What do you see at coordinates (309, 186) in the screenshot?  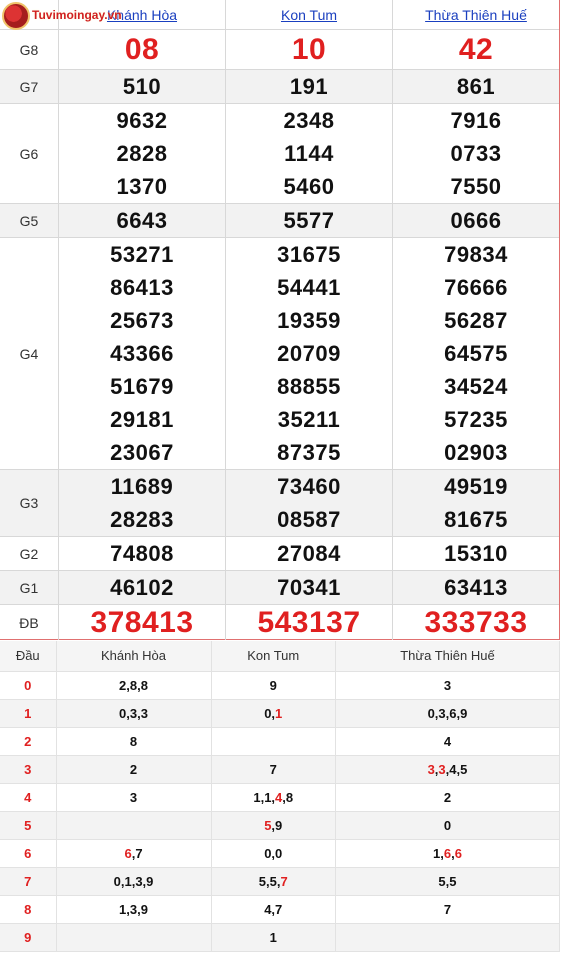 I see `prize-number: 5460` at bounding box center [309, 186].